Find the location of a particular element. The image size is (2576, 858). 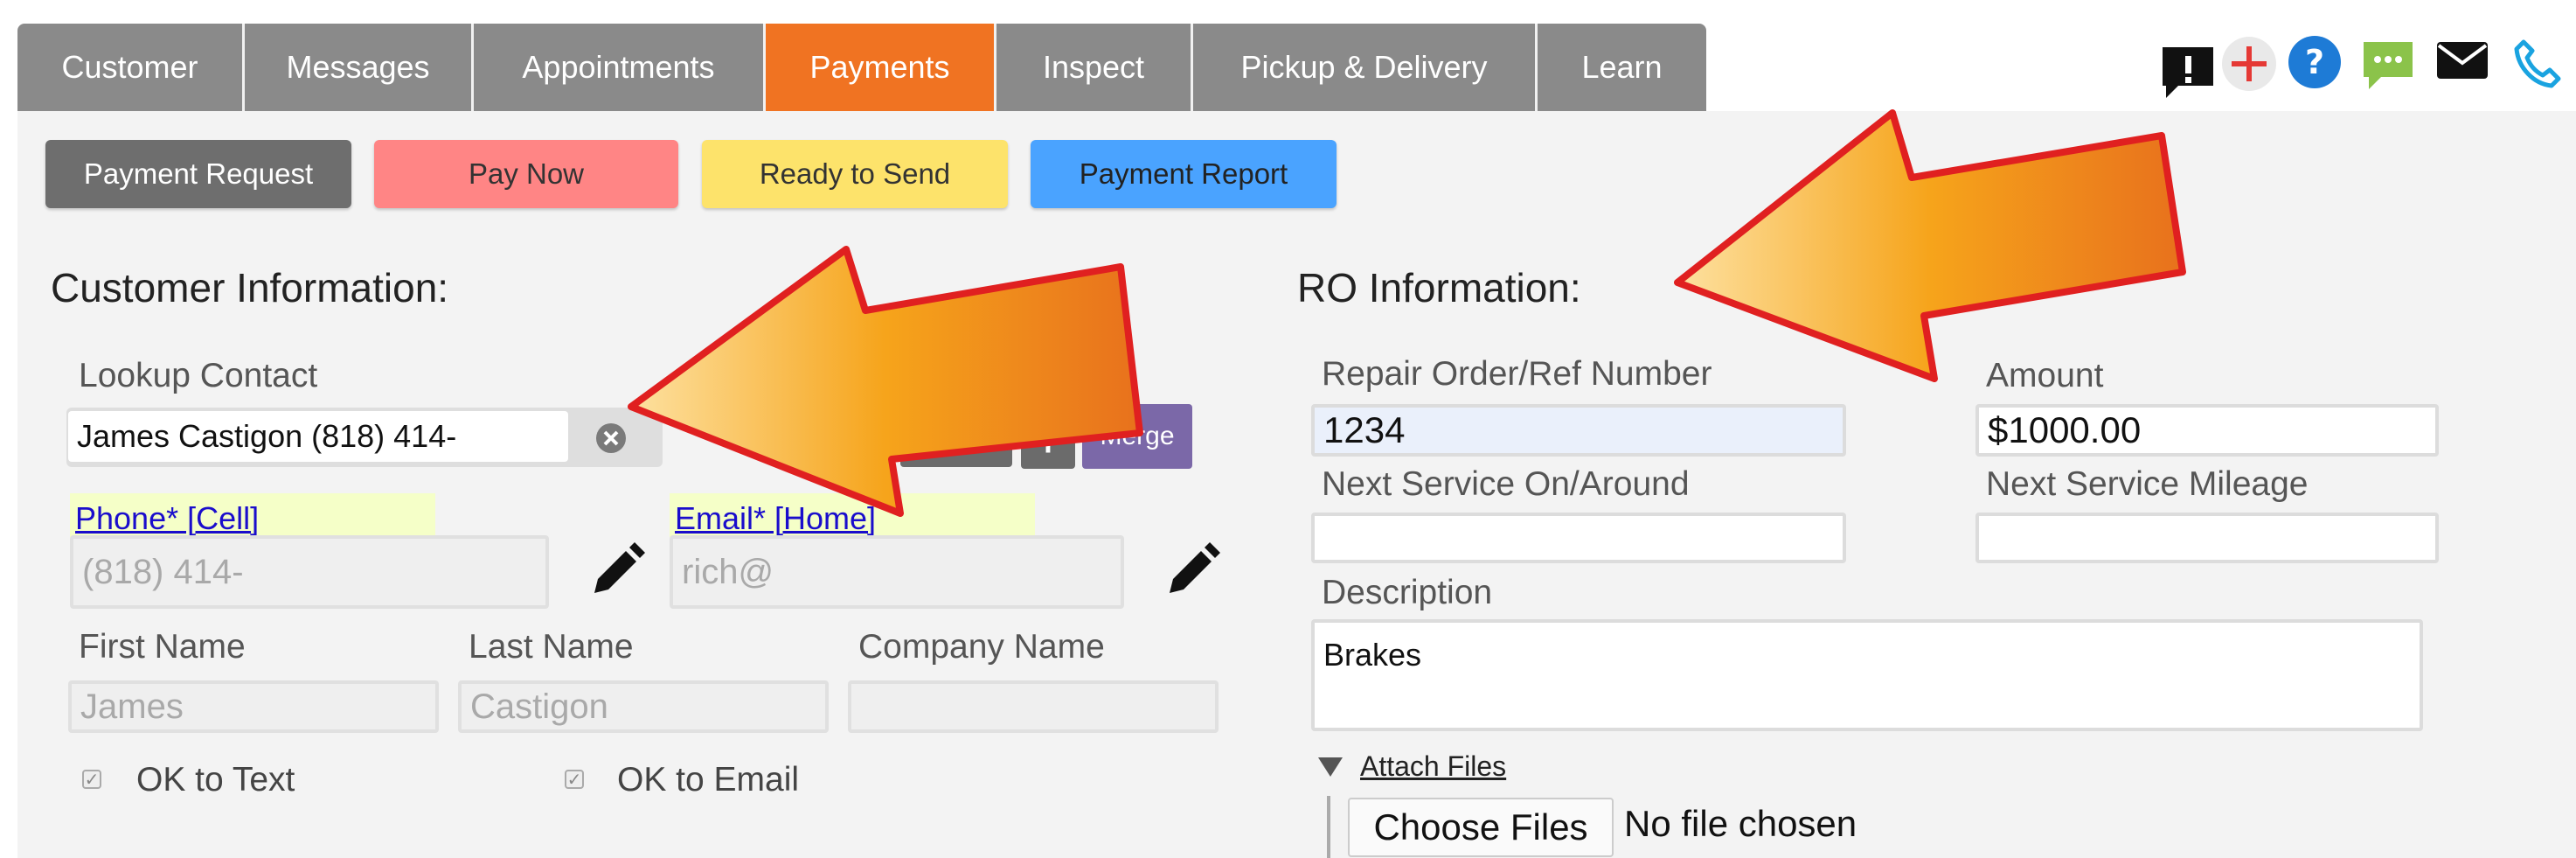

first-name-field: James is located at coordinates (254, 706).